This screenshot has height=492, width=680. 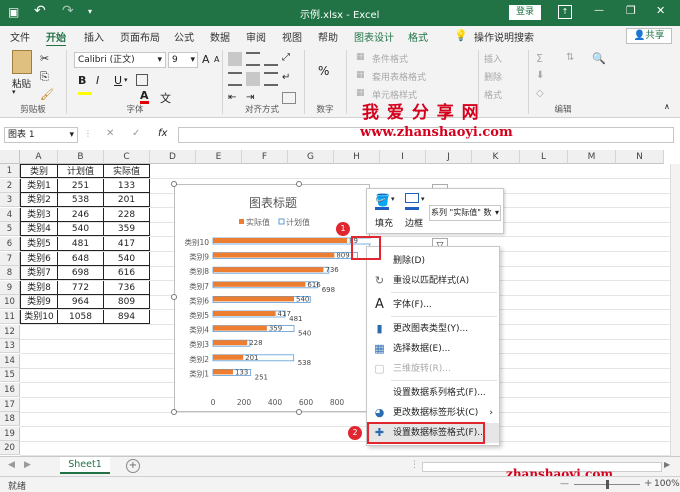 What do you see at coordinates (90, 11) in the screenshot?
I see `customize-toolbar-icon: ▾` at bounding box center [90, 11].